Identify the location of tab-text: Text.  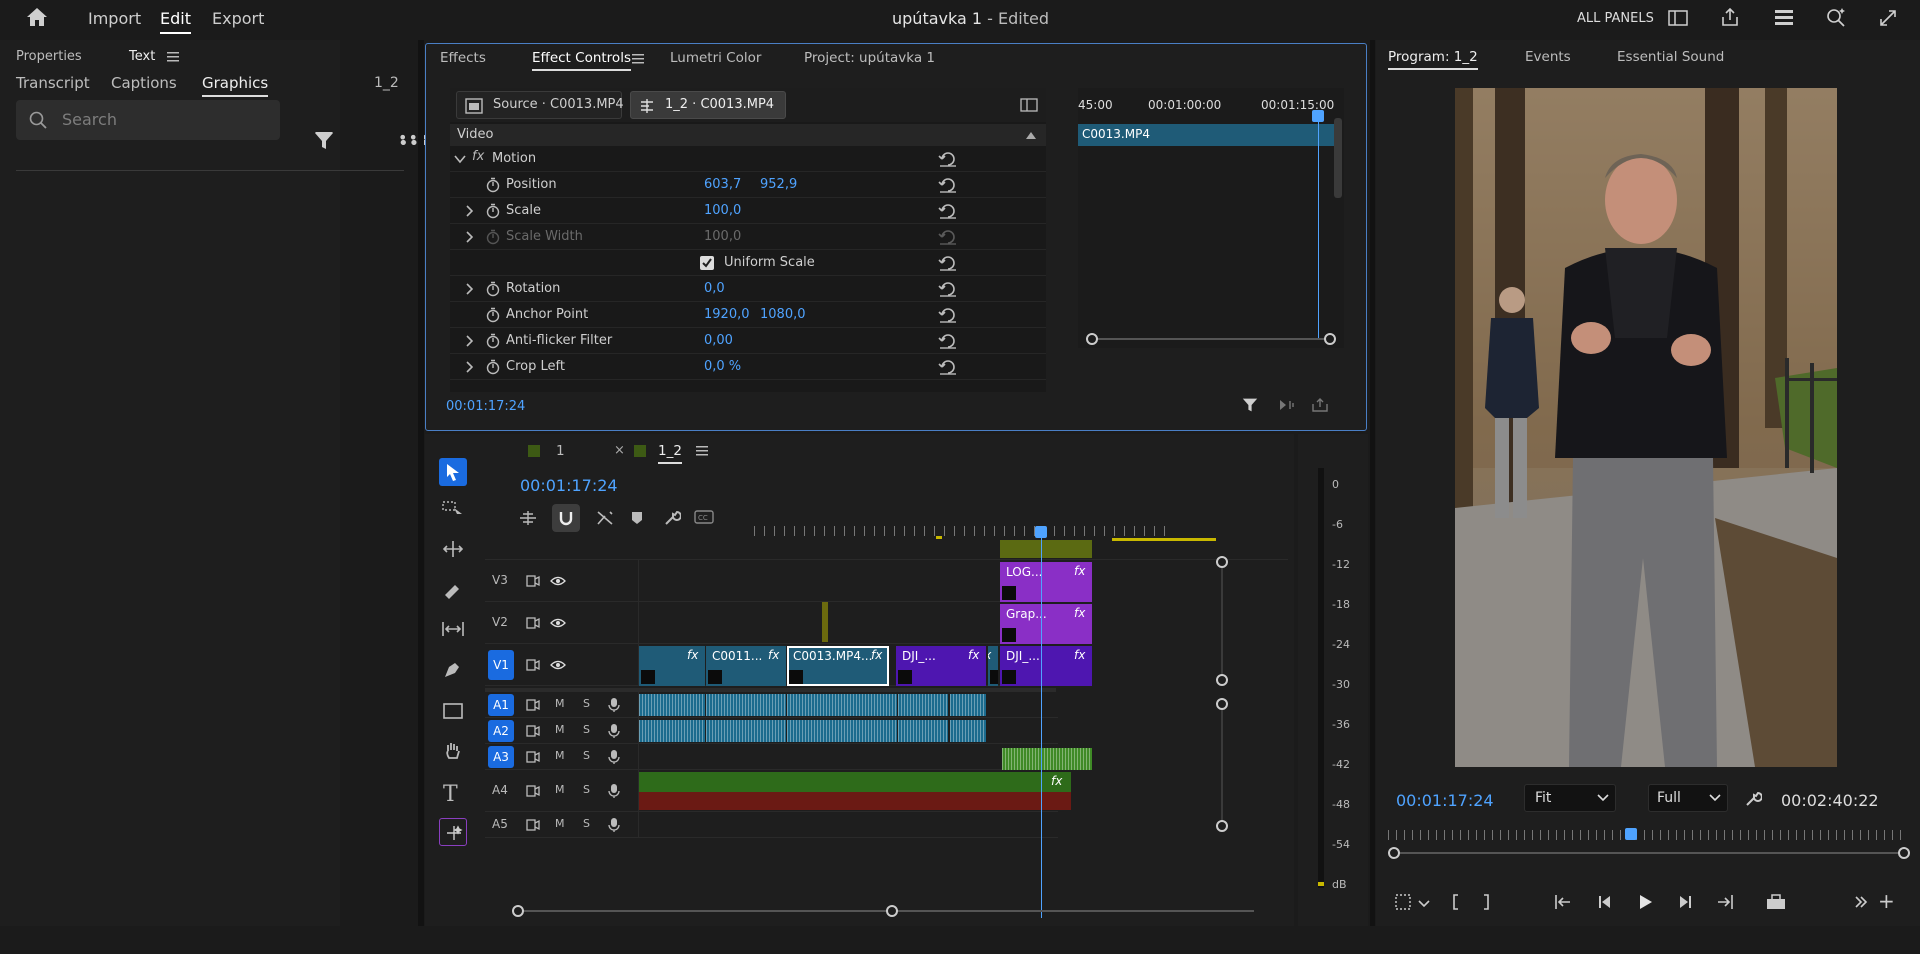
(142, 56).